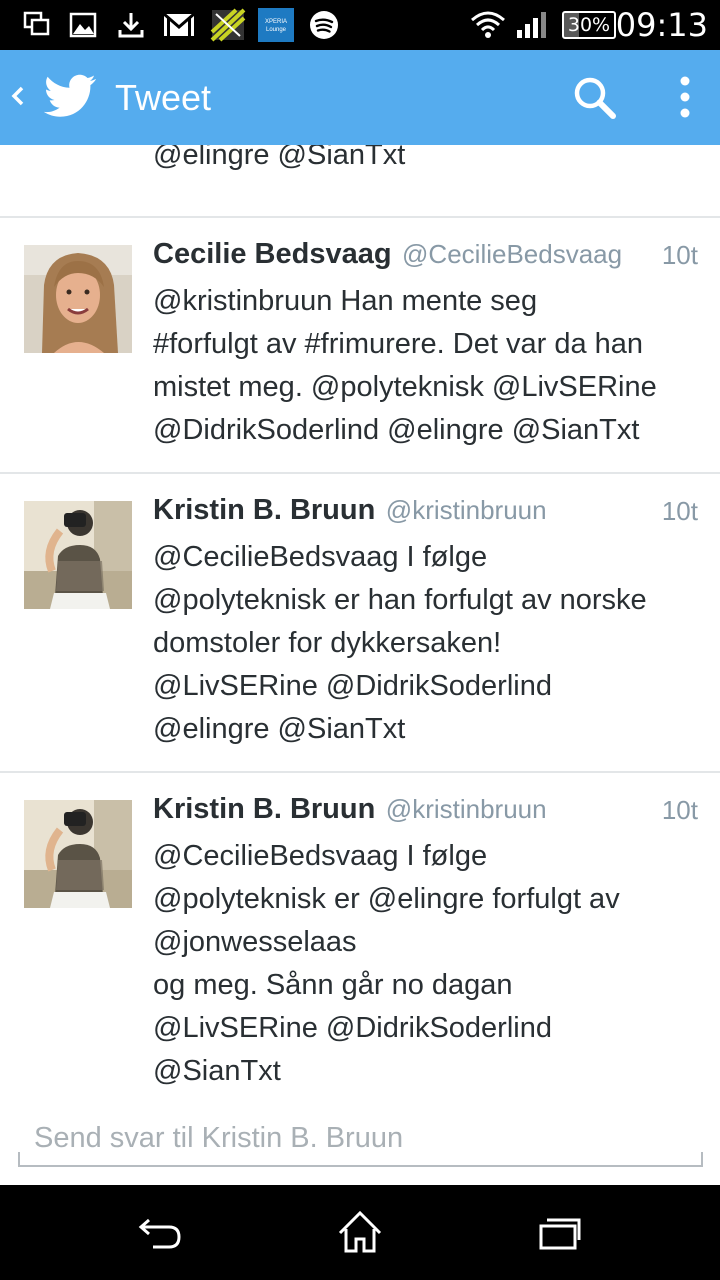  Describe the element at coordinates (360, 181) in the screenshot. I see `partial-tweet: @elingre @SianTxt` at that location.